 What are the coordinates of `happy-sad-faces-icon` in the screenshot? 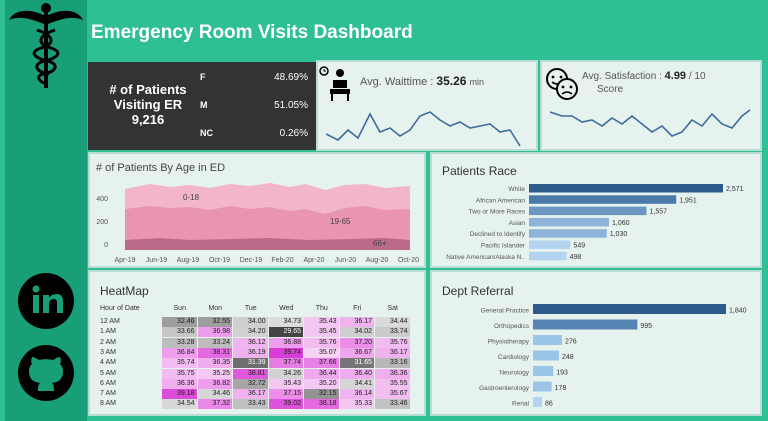 It's located at (562, 84).